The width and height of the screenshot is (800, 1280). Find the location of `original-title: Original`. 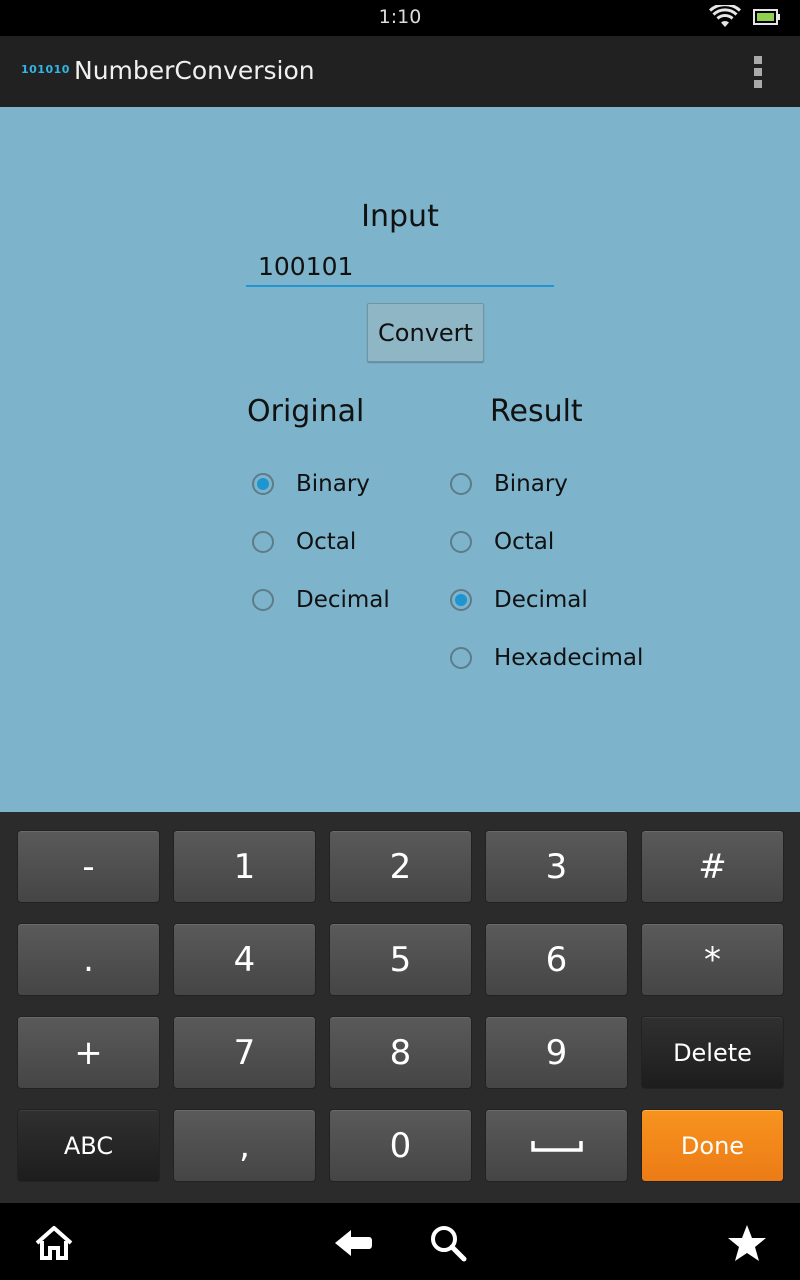

original-title: Original is located at coordinates (306, 411).